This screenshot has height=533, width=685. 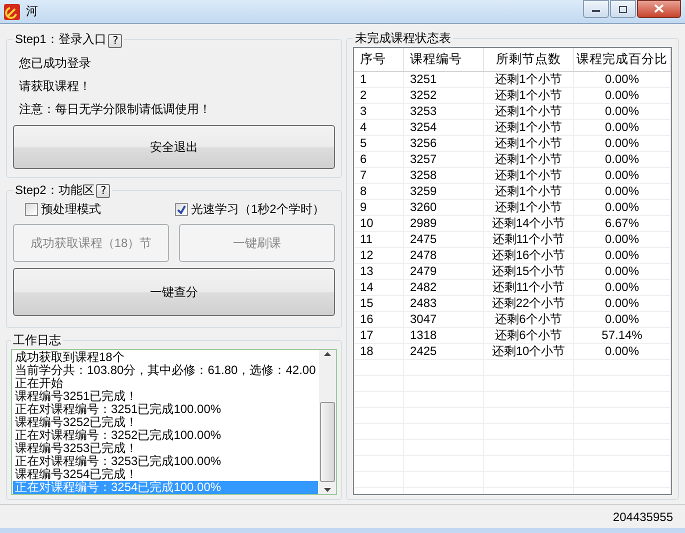 What do you see at coordinates (529, 335) in the screenshot?
I see `table-cell: 还剩6个小节` at bounding box center [529, 335].